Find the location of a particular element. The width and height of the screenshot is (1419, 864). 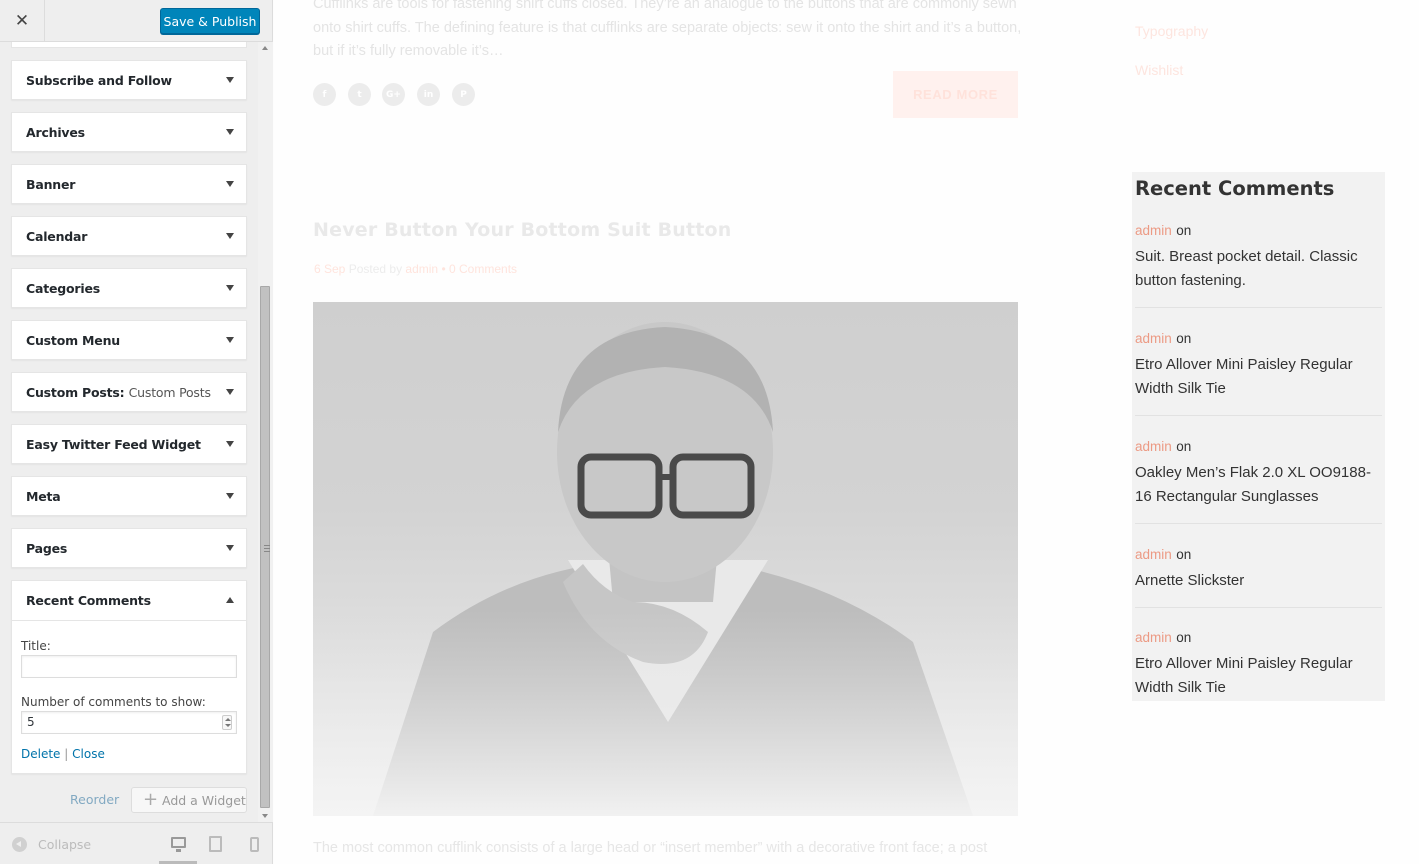

widget-title: Banner is located at coordinates (51, 184).